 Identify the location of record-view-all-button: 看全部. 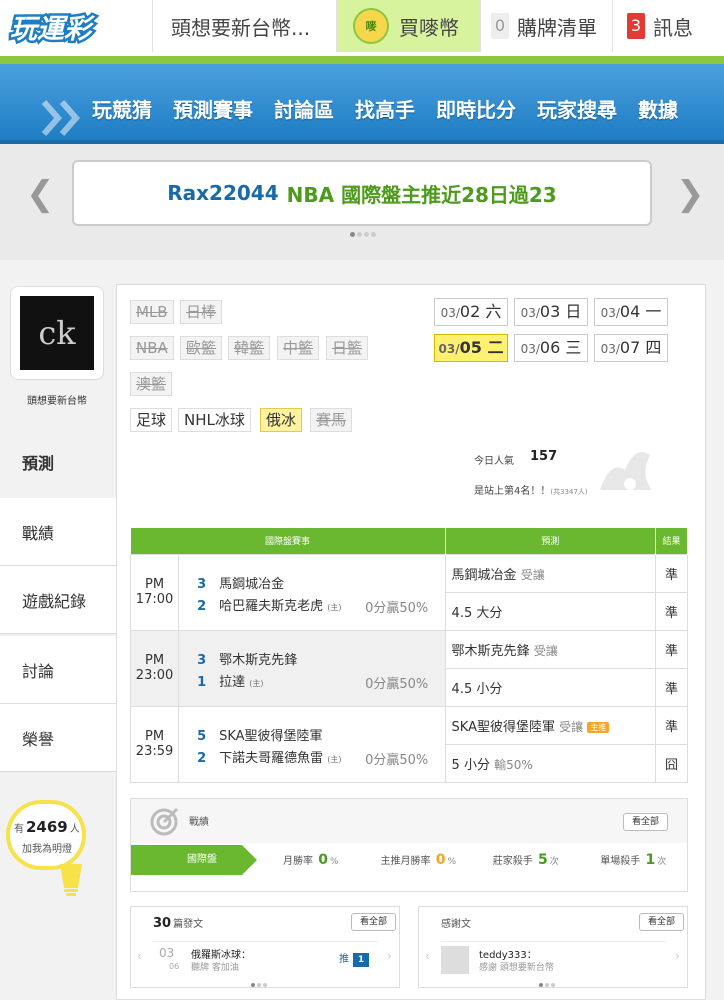
(646, 822).